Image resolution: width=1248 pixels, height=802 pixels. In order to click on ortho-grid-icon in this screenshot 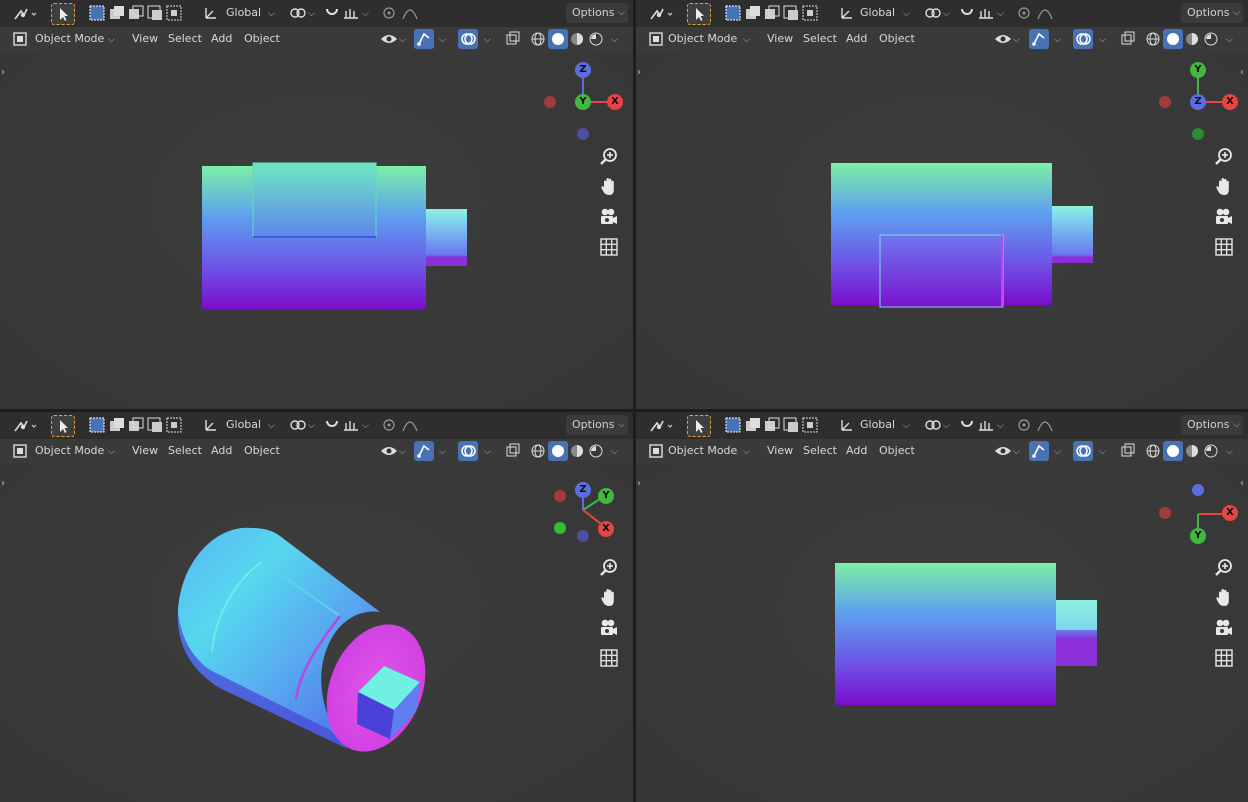, I will do `click(1224, 247)`.